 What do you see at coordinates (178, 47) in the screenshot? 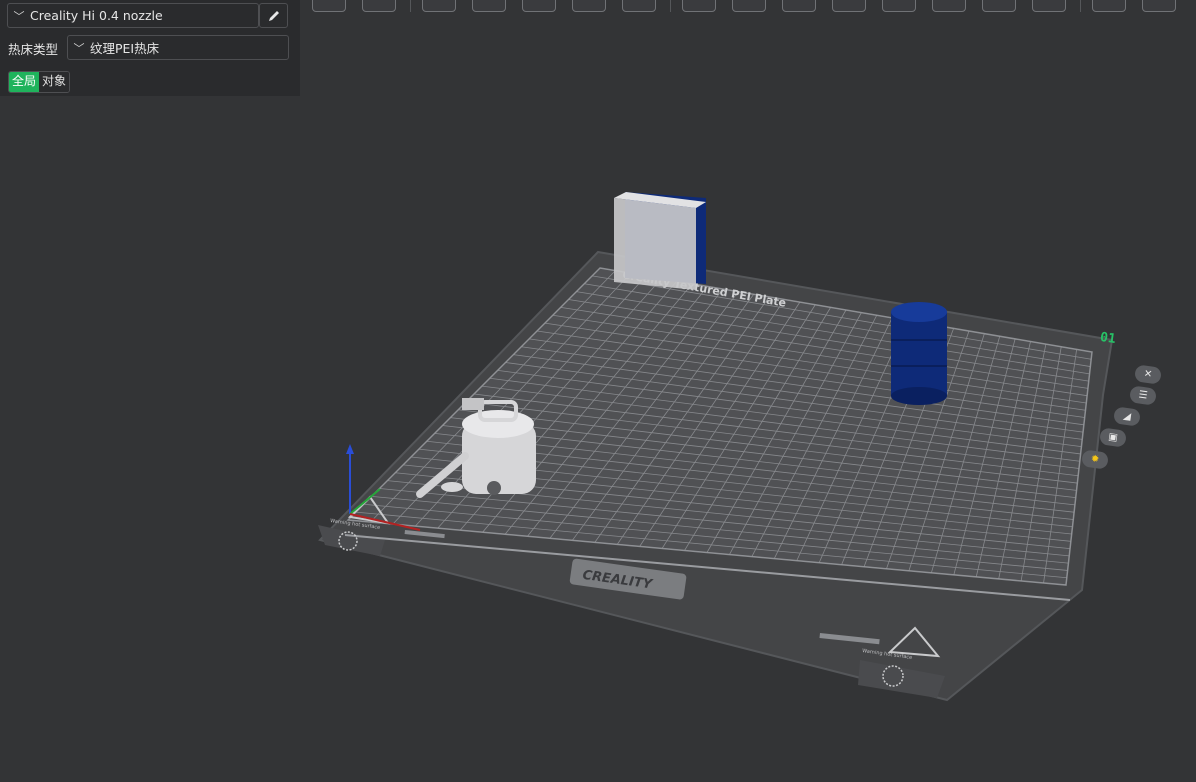
I see `bed-type-select: ﹀ 纹理PEI热床` at bounding box center [178, 47].